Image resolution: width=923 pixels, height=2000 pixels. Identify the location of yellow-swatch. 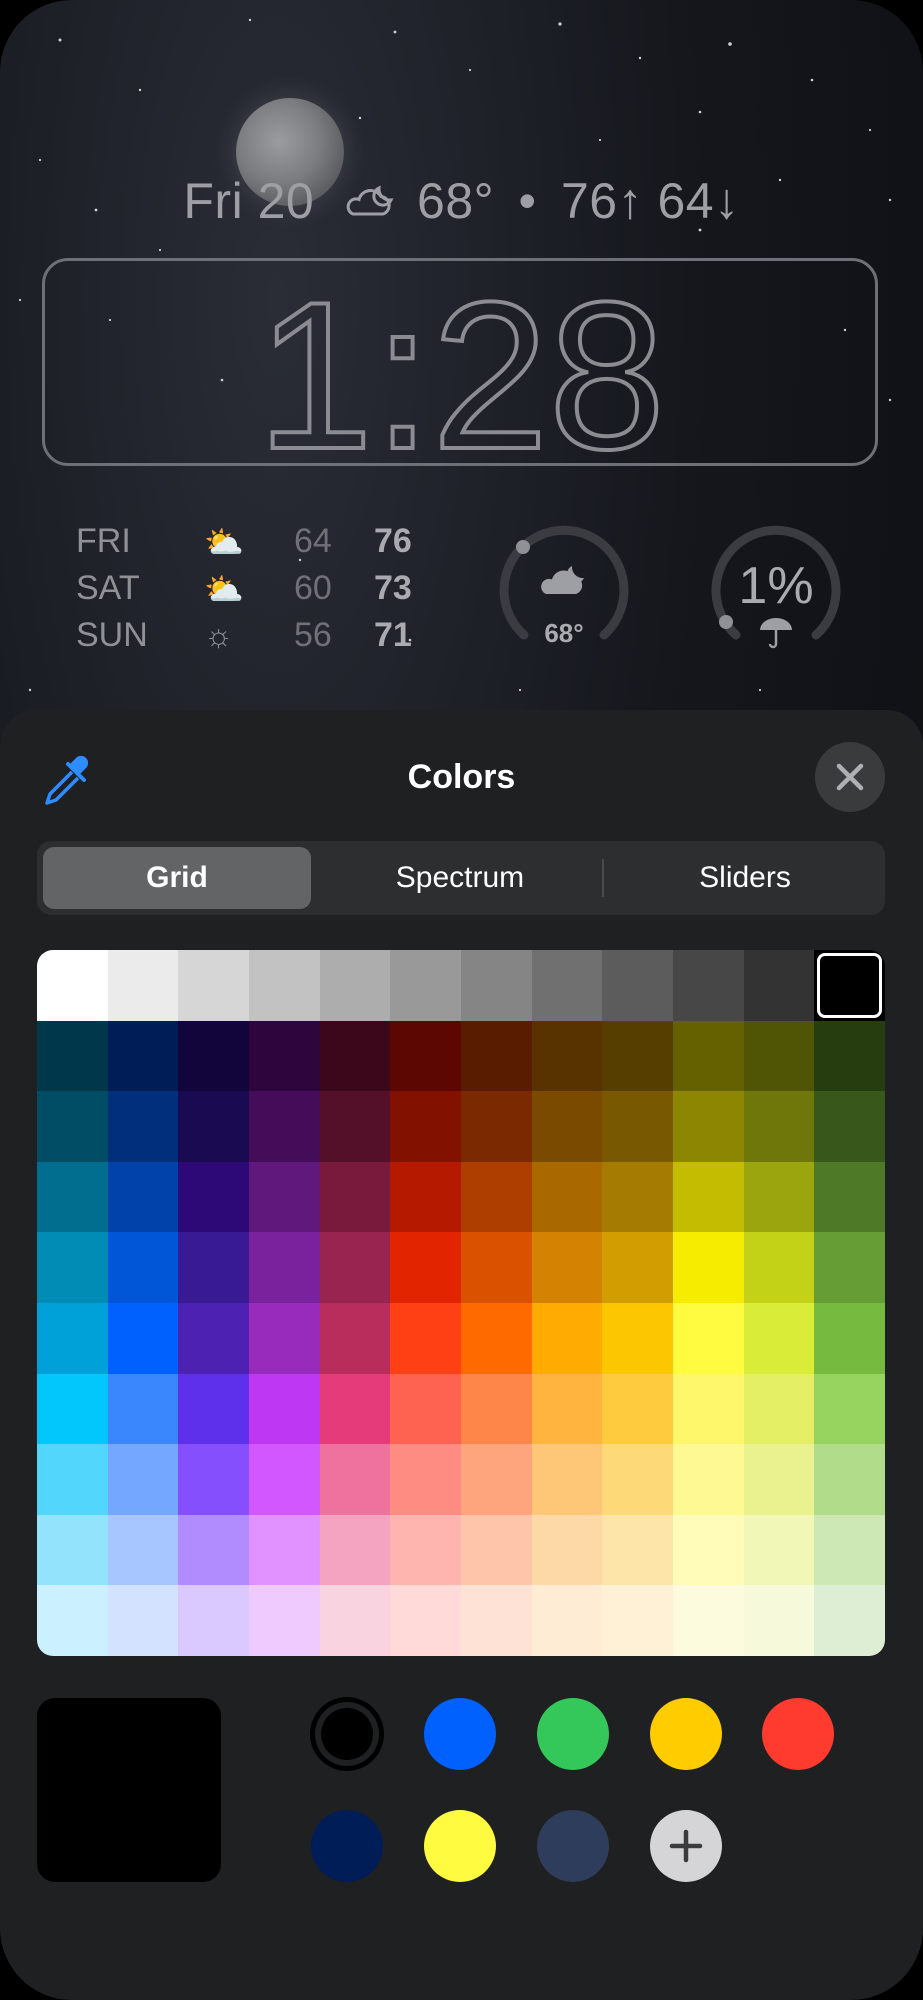
(686, 1734).